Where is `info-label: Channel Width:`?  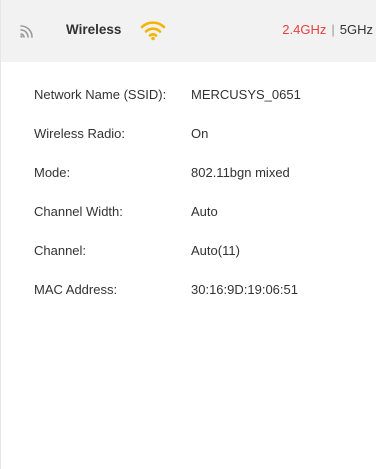
info-label: Channel Width: is located at coordinates (78, 211).